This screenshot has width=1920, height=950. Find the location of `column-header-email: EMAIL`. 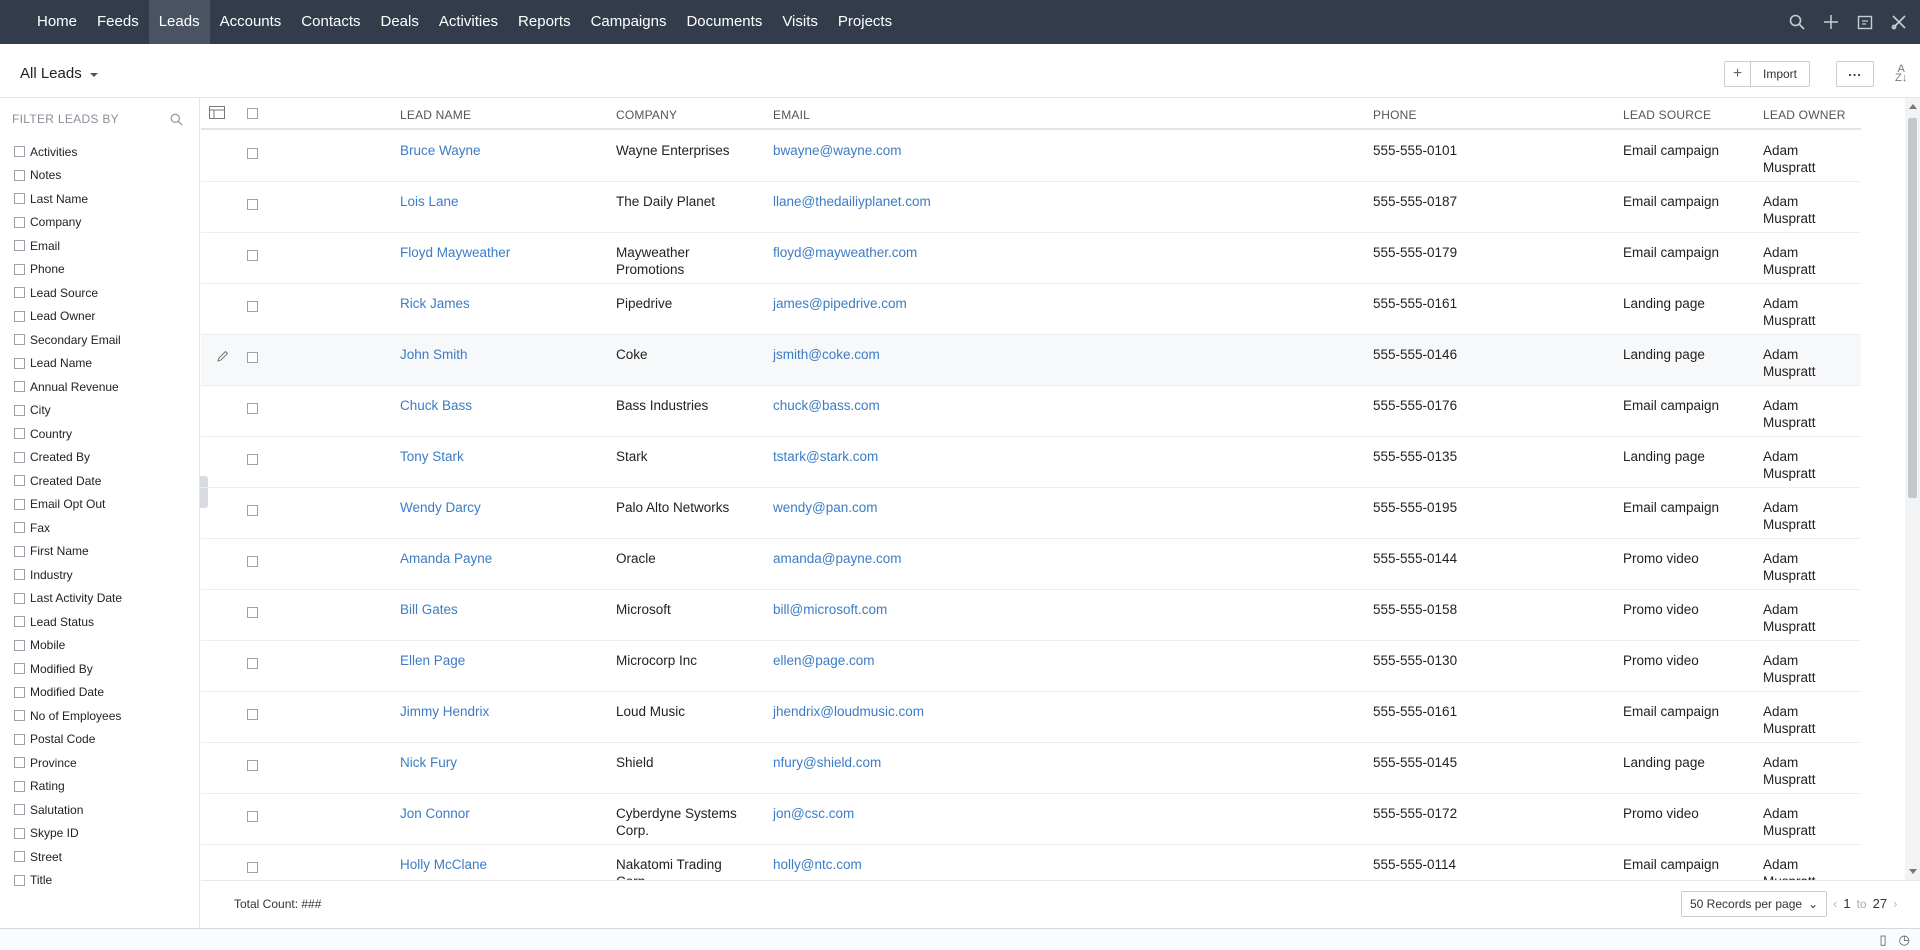

column-header-email: EMAIL is located at coordinates (791, 115).